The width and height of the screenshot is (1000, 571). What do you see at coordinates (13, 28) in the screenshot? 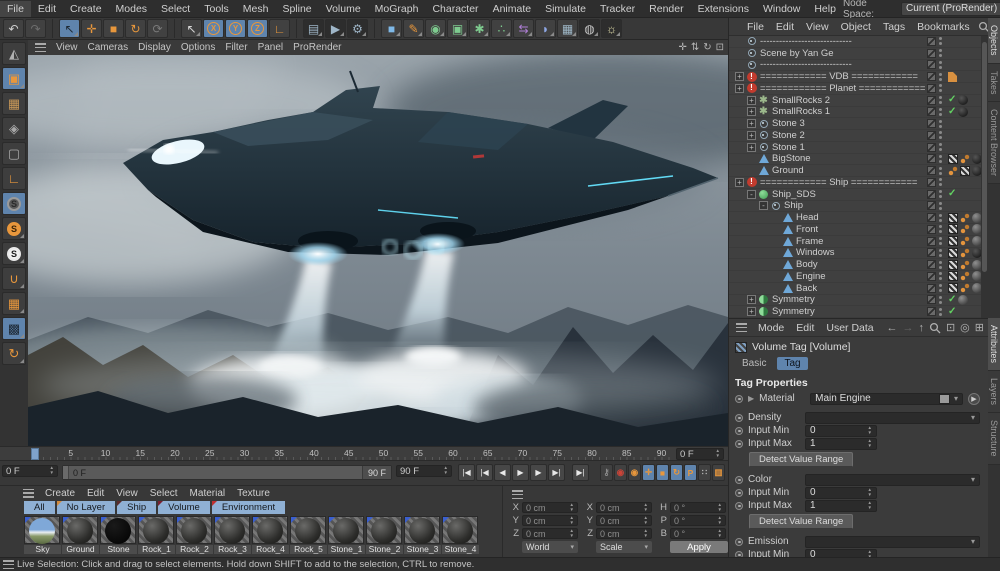
I see `undo-button: ↶` at bounding box center [13, 28].